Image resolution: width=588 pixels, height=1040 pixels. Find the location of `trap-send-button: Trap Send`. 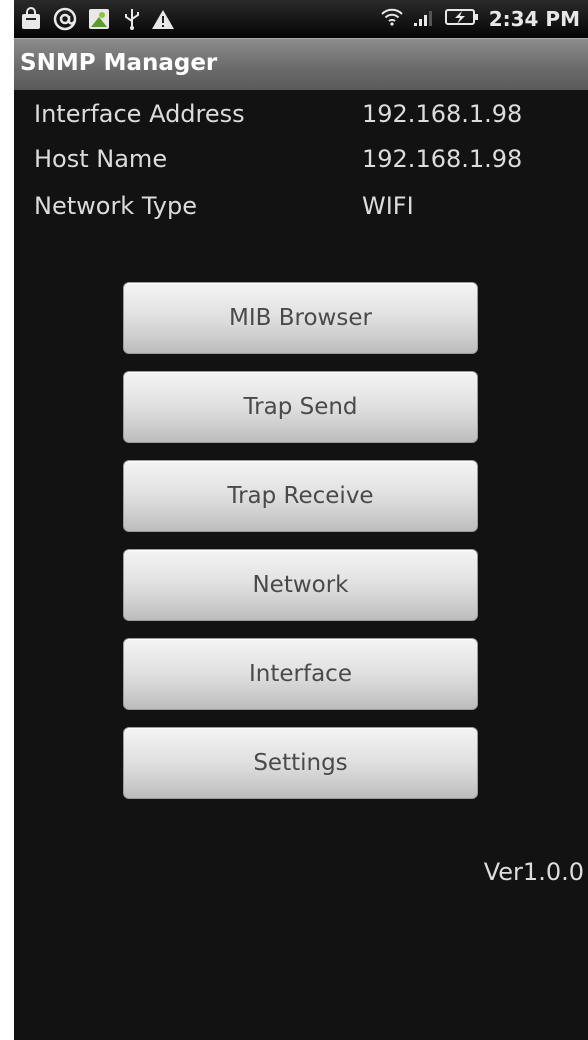

trap-send-button: Trap Send is located at coordinates (300, 407).